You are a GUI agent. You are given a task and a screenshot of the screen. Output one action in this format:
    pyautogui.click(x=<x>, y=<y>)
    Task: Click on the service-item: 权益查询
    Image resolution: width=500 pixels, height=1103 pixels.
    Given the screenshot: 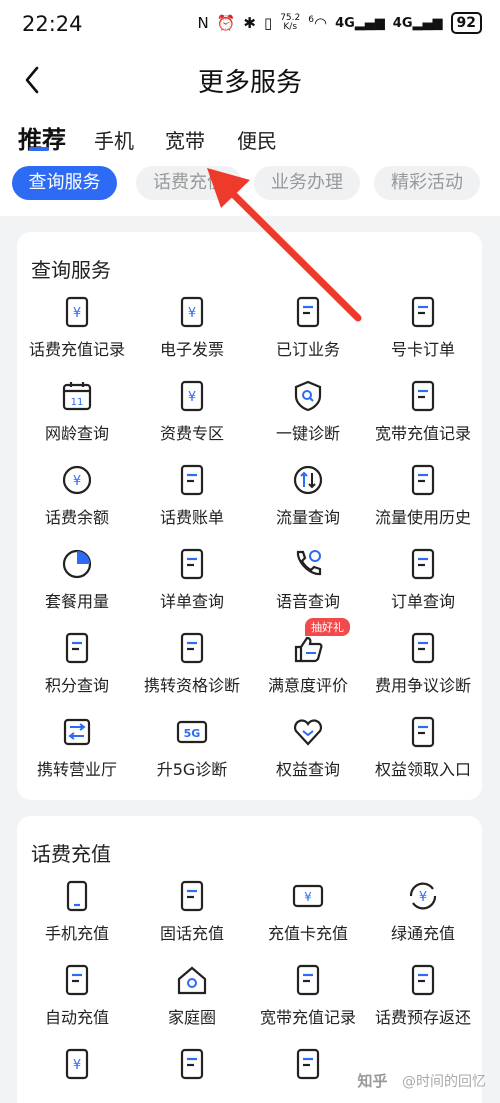 What is the action you would take?
    pyautogui.click(x=308, y=747)
    